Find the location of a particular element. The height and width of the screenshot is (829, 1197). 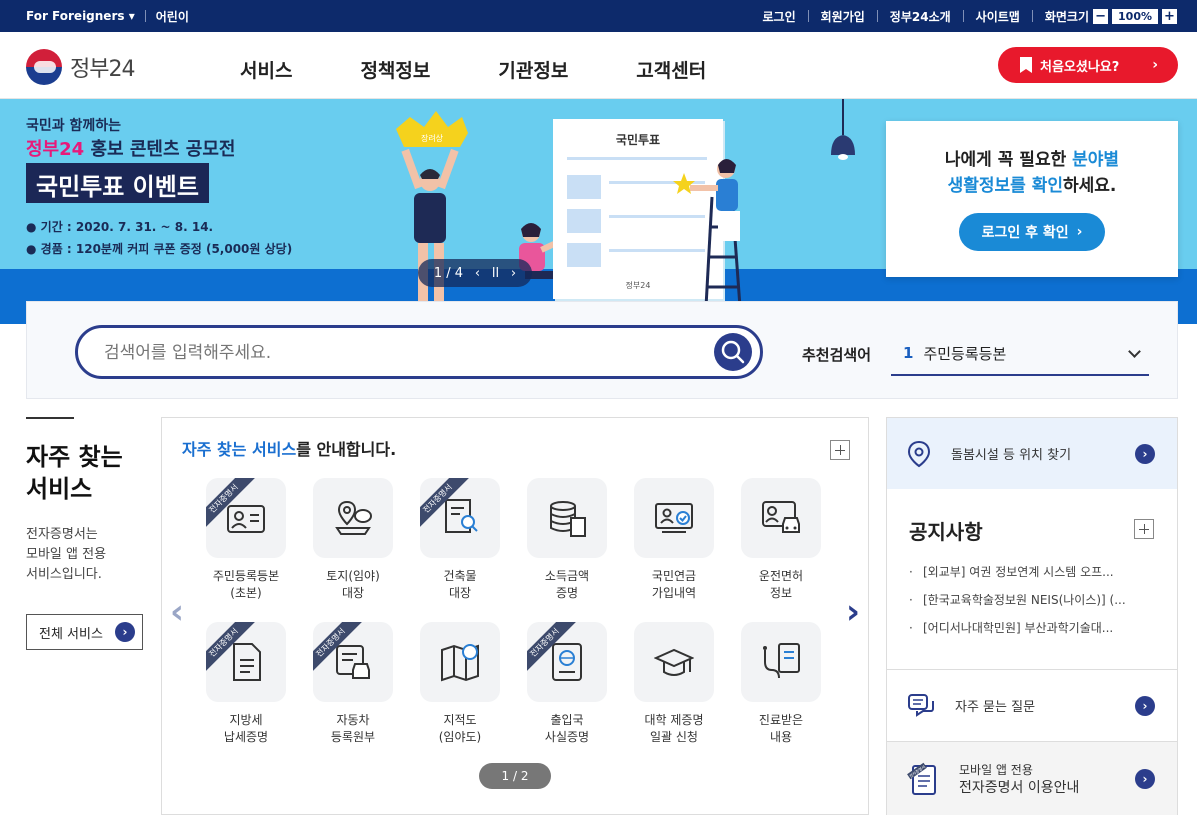

search-input is located at coordinates (384, 353).